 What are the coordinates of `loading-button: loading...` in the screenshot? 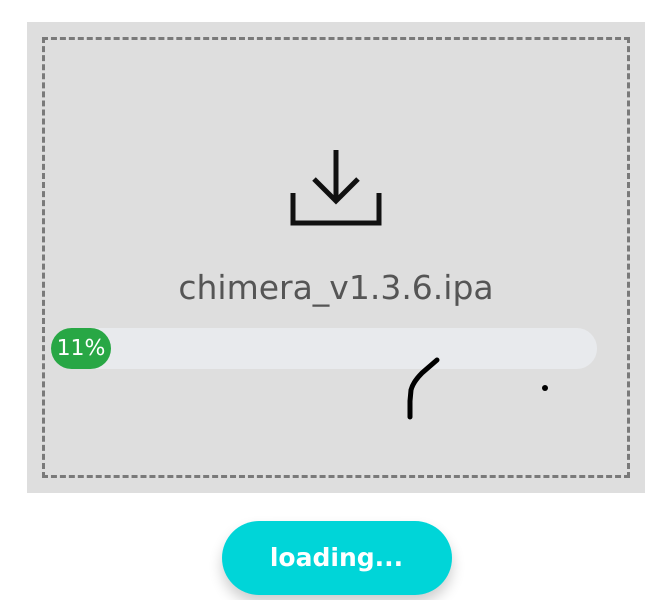 It's located at (337, 558).